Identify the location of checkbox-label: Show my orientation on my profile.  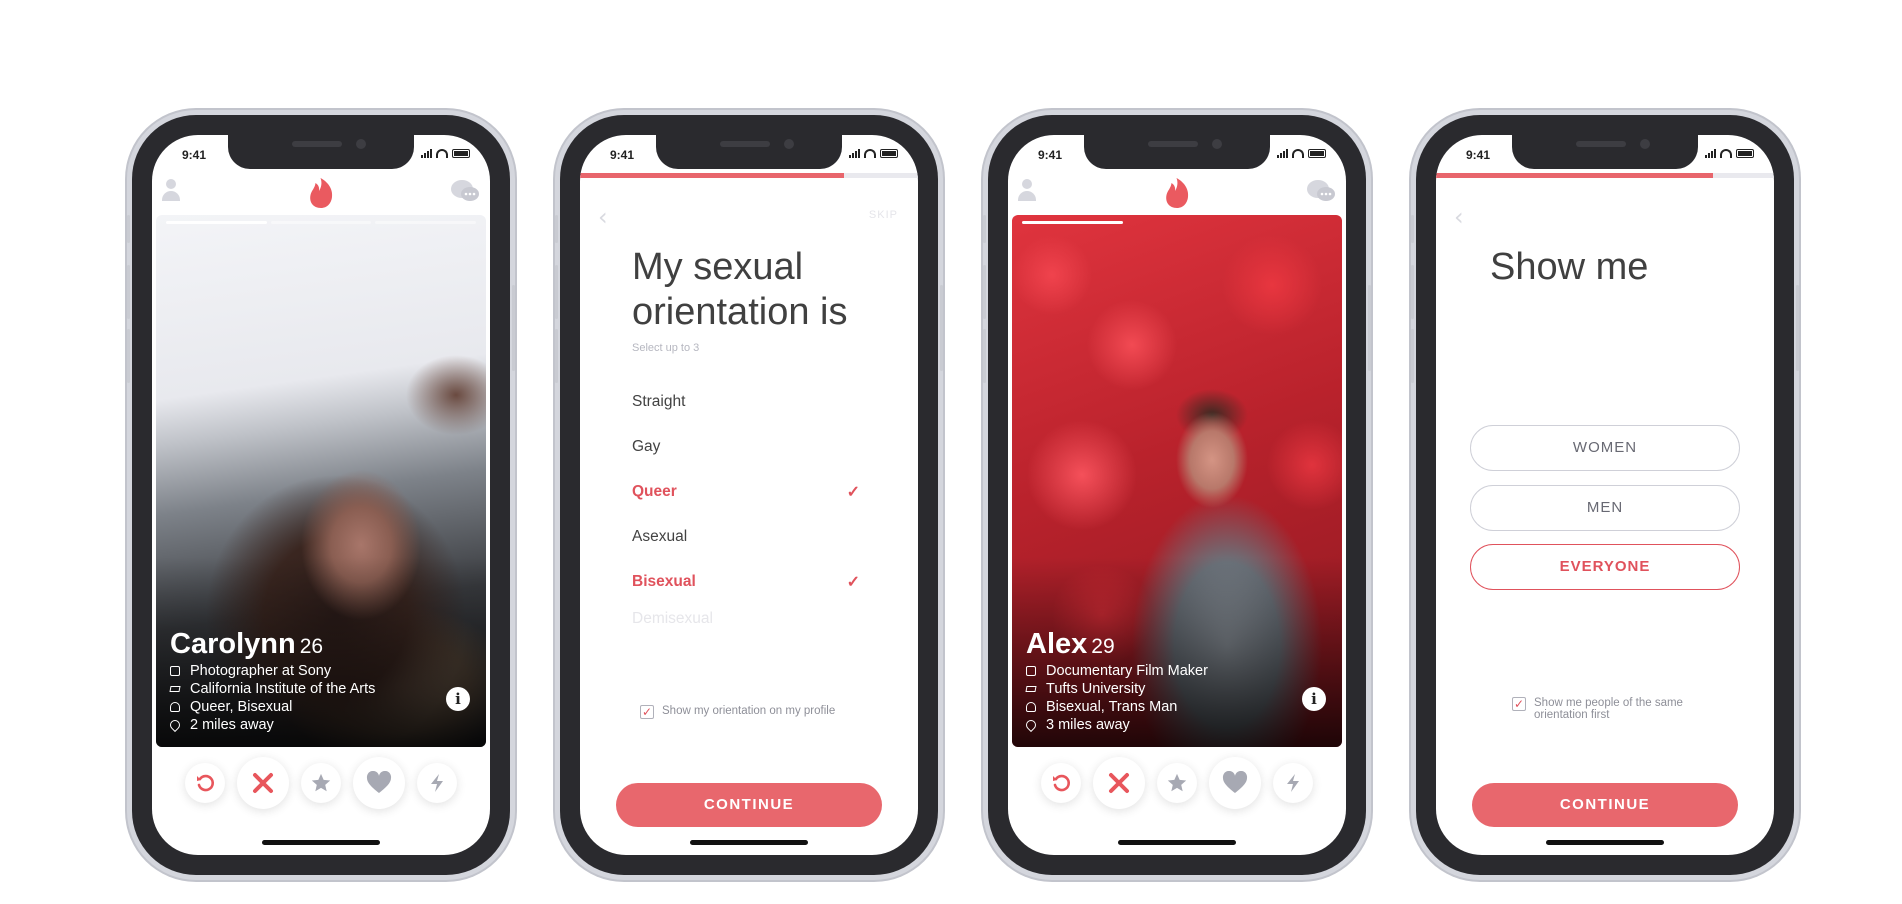
(749, 711).